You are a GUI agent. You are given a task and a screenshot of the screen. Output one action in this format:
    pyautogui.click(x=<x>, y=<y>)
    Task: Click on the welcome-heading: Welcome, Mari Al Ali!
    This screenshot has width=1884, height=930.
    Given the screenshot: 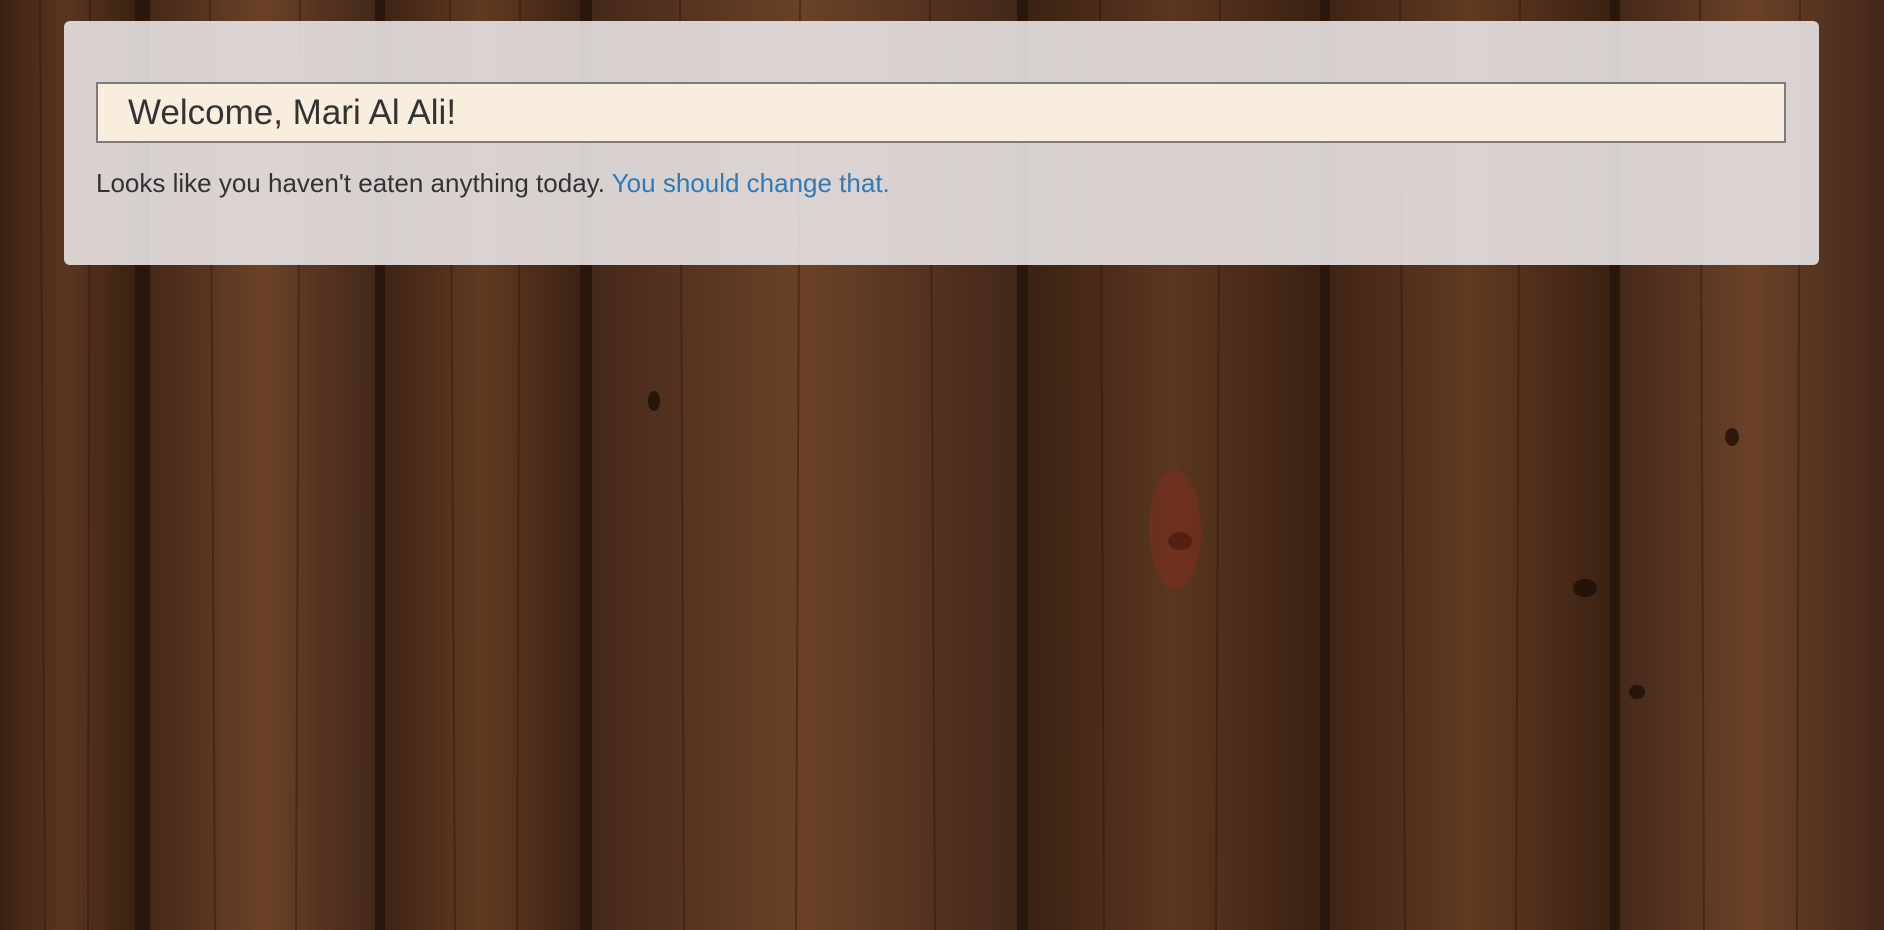 What is the action you would take?
    pyautogui.click(x=292, y=112)
    